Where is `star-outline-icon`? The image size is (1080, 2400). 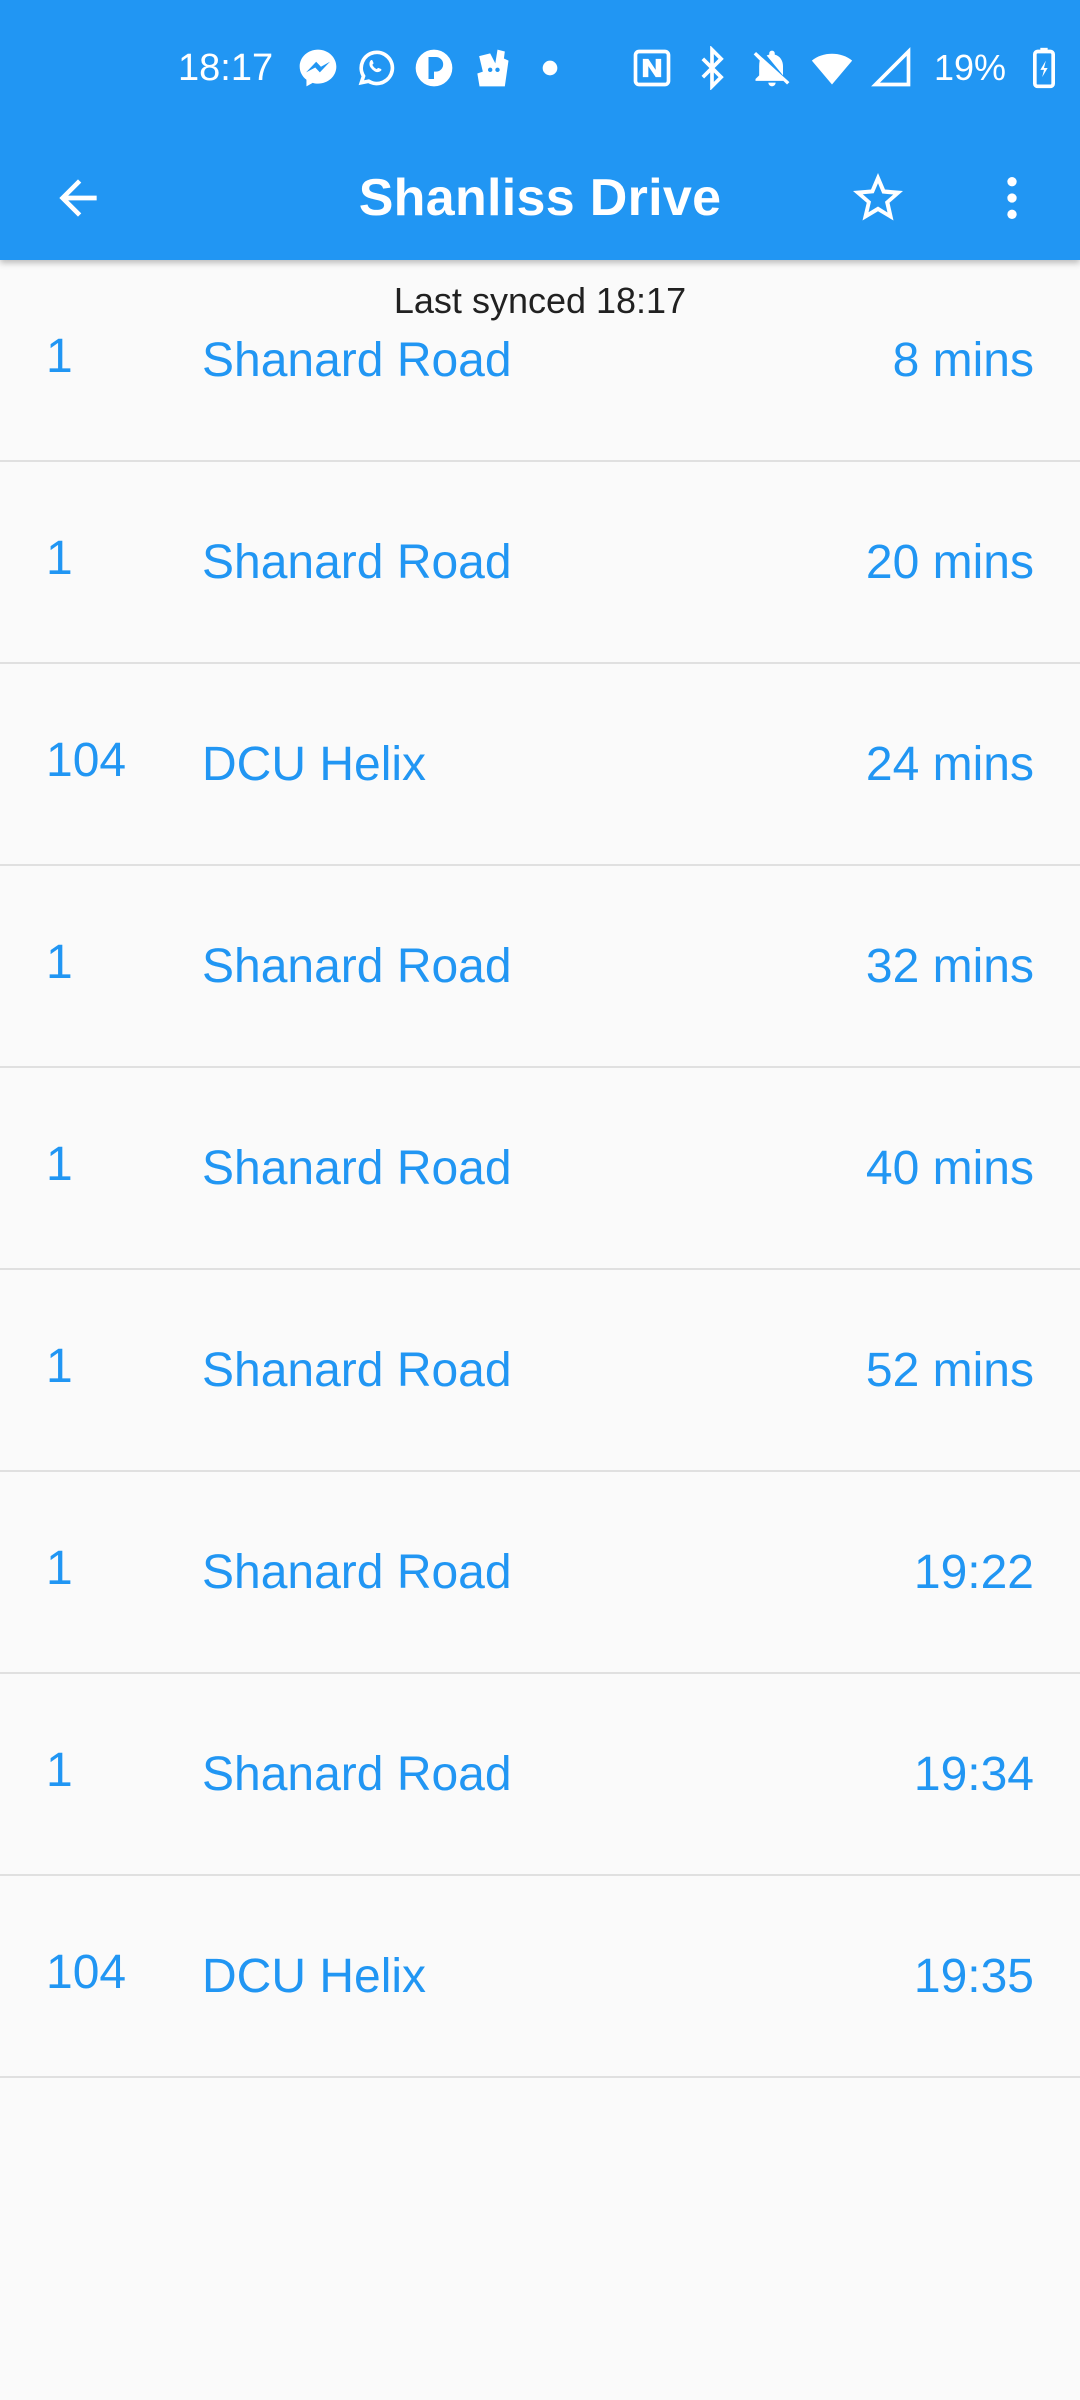
star-outline-icon is located at coordinates (878, 197).